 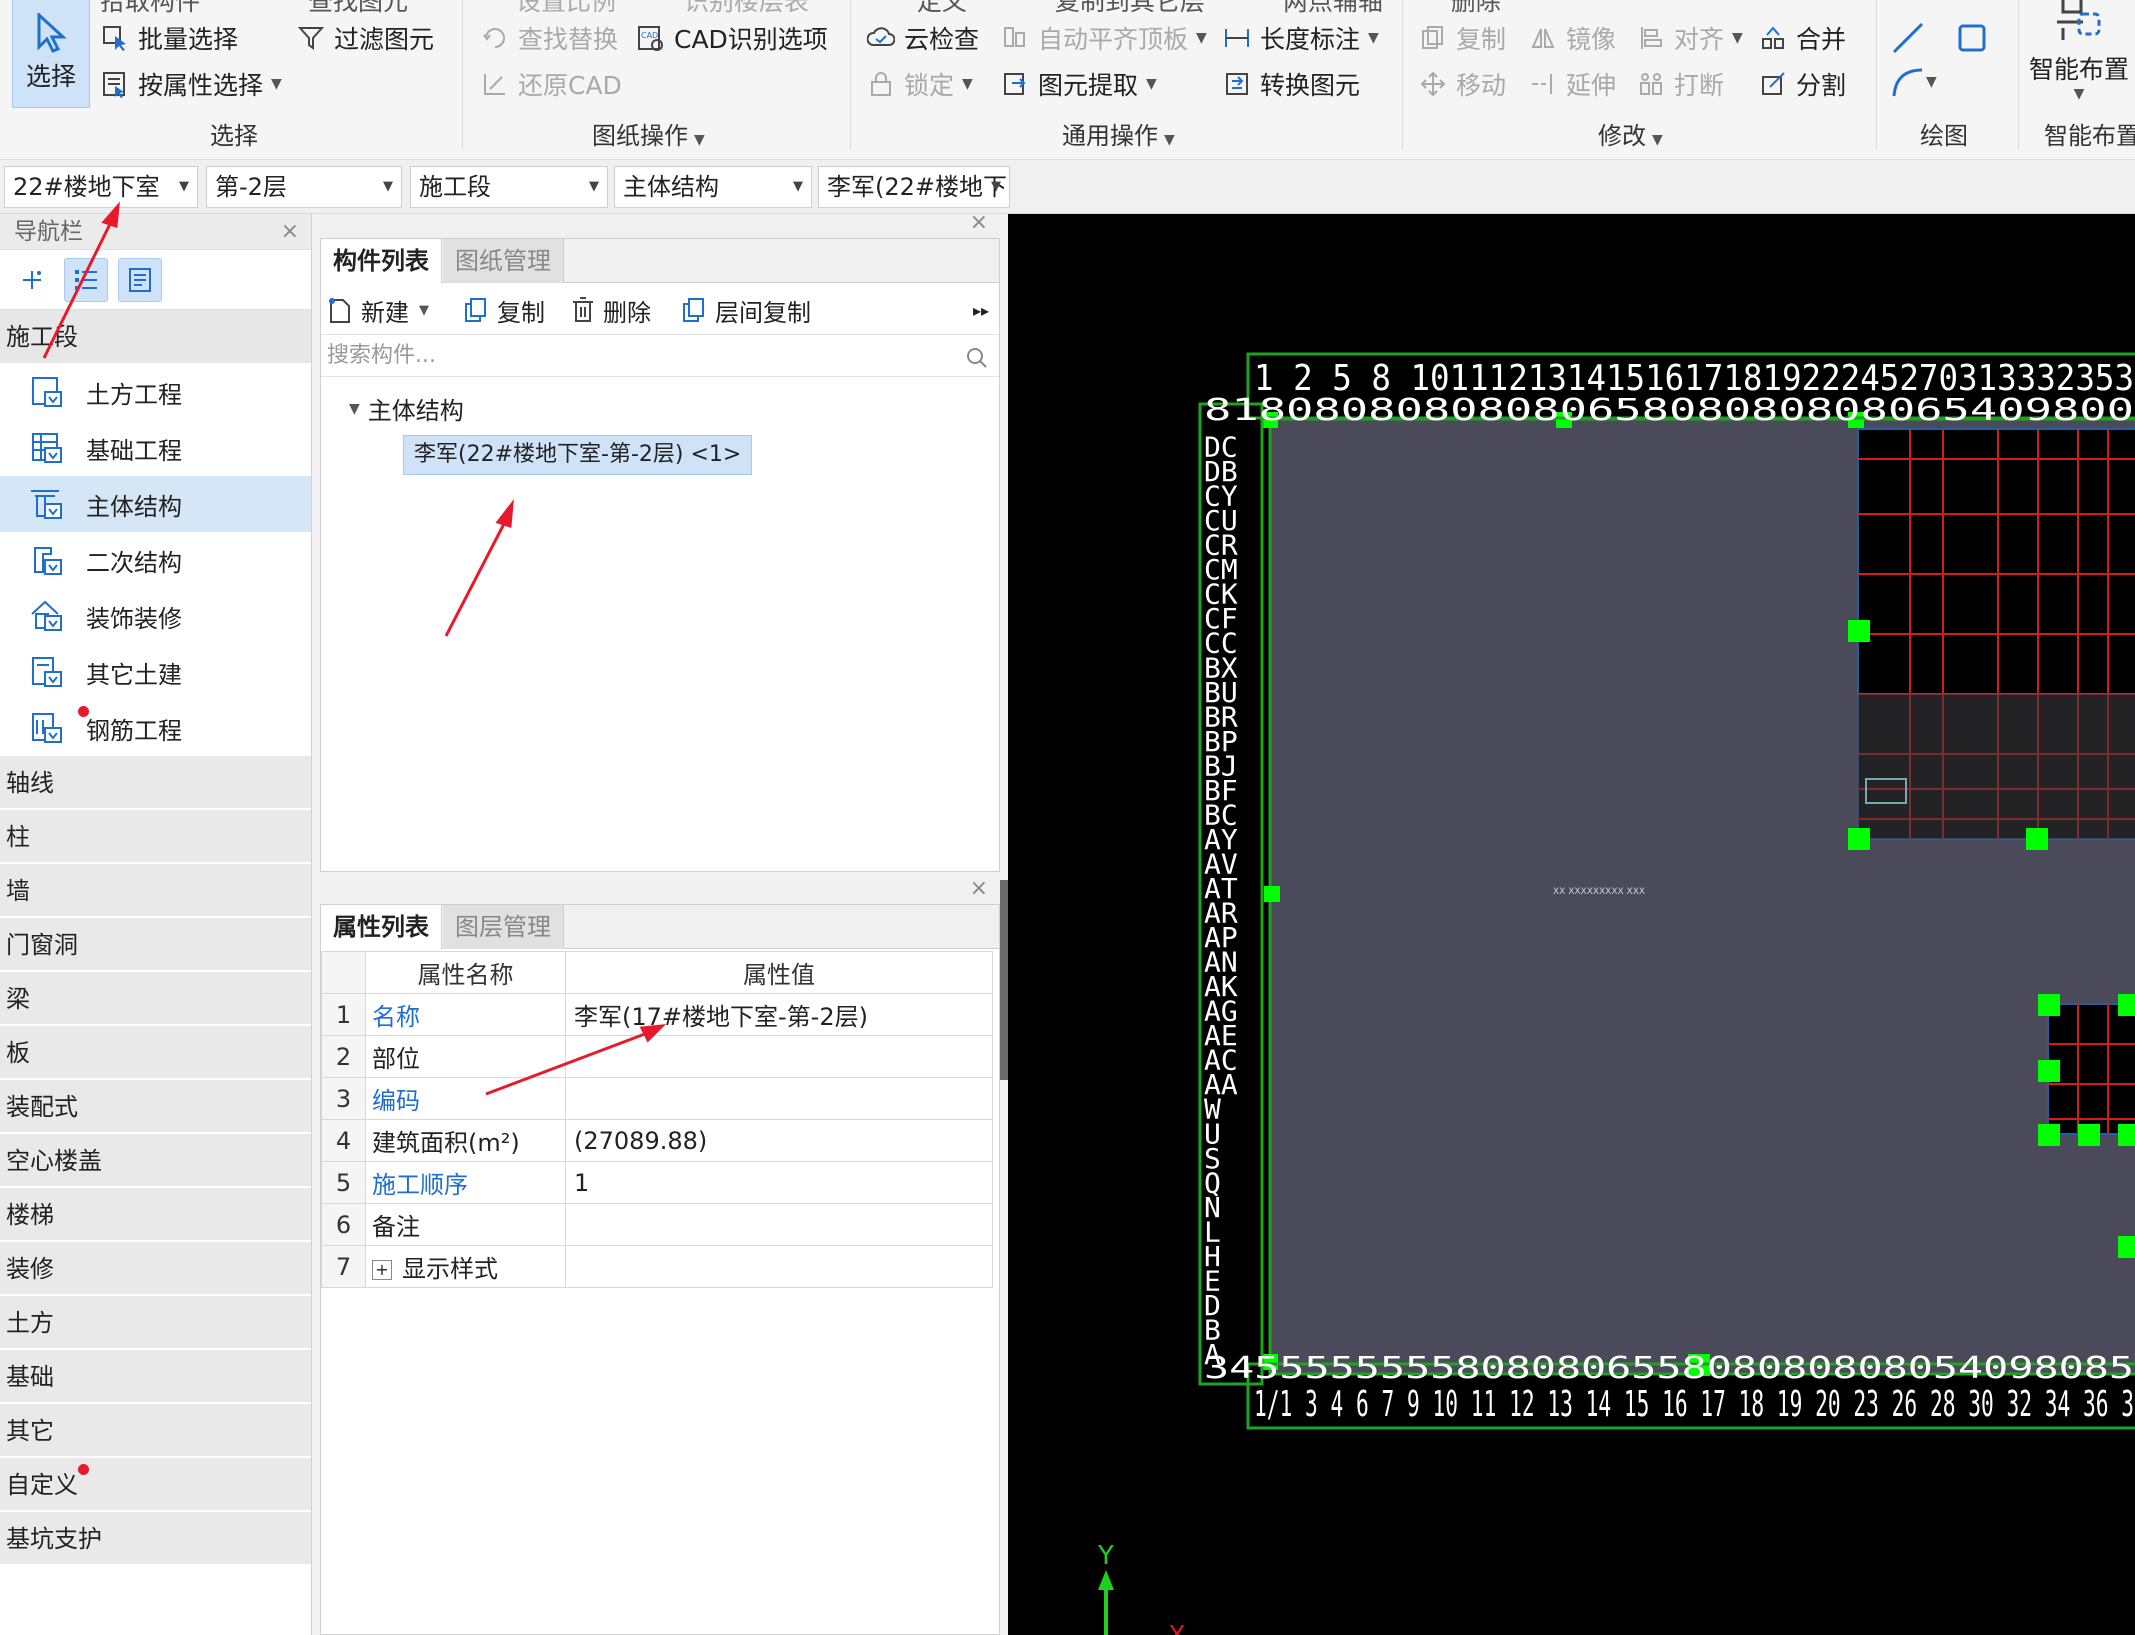 What do you see at coordinates (1291, 84) in the screenshot?
I see `convert-element-button: 转换图元` at bounding box center [1291, 84].